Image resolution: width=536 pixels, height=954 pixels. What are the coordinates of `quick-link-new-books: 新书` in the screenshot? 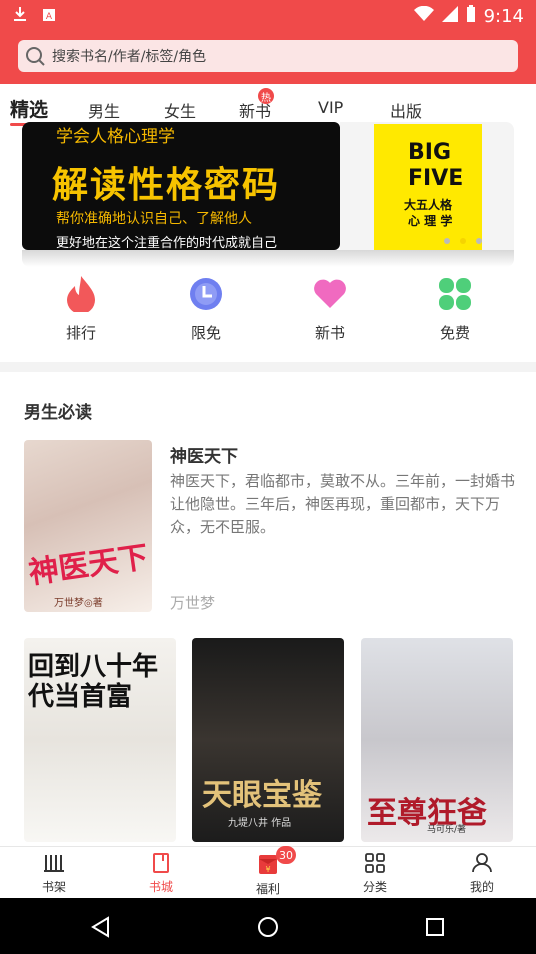 It's located at (330, 308).